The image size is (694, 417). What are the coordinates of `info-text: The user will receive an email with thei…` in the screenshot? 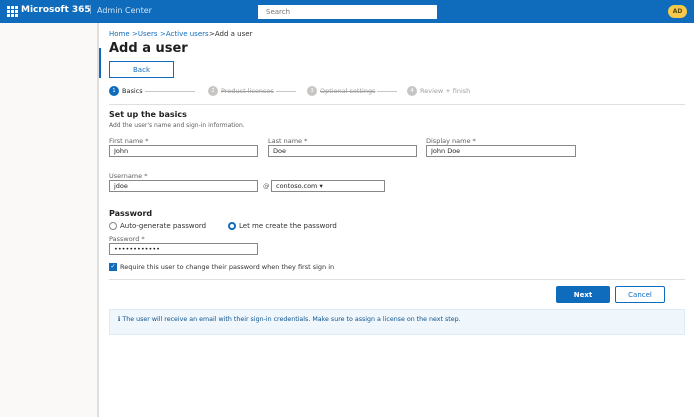 It's located at (291, 319).